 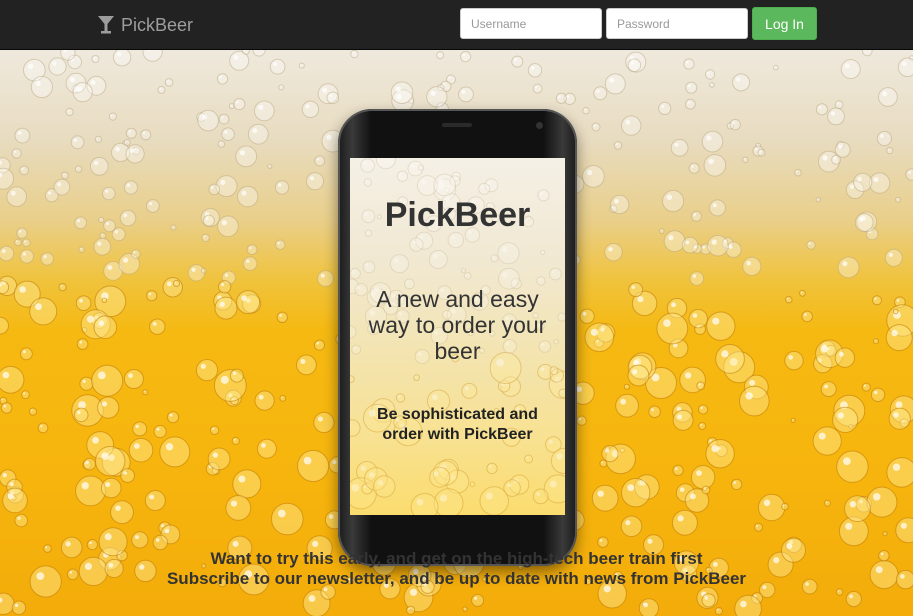 What do you see at coordinates (677, 23) in the screenshot?
I see `password-input` at bounding box center [677, 23].